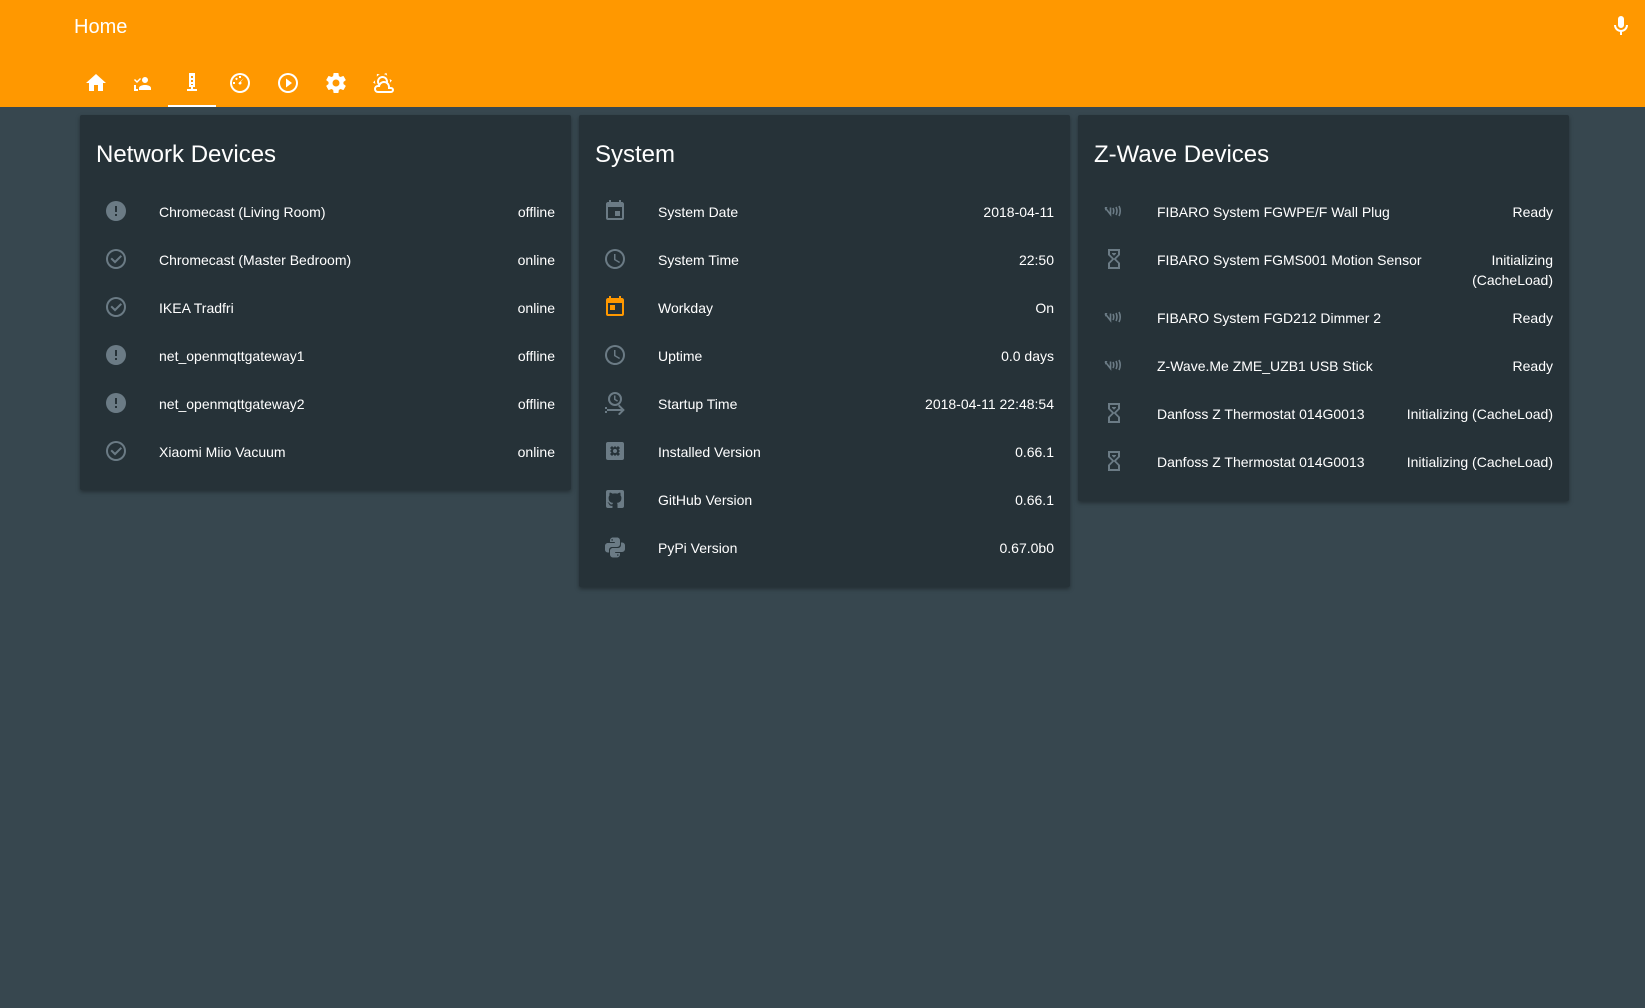 This screenshot has width=1645, height=1008. What do you see at coordinates (1027, 548) in the screenshot?
I see `entity-state: 0.67.0b0` at bounding box center [1027, 548].